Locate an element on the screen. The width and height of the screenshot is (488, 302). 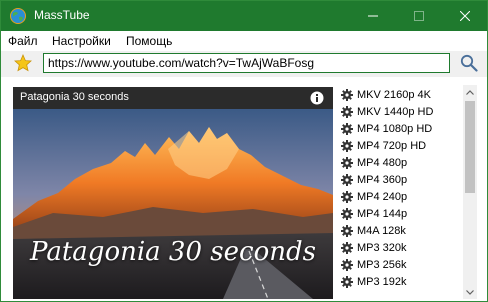
menu-file: Файл is located at coordinates (23, 41).